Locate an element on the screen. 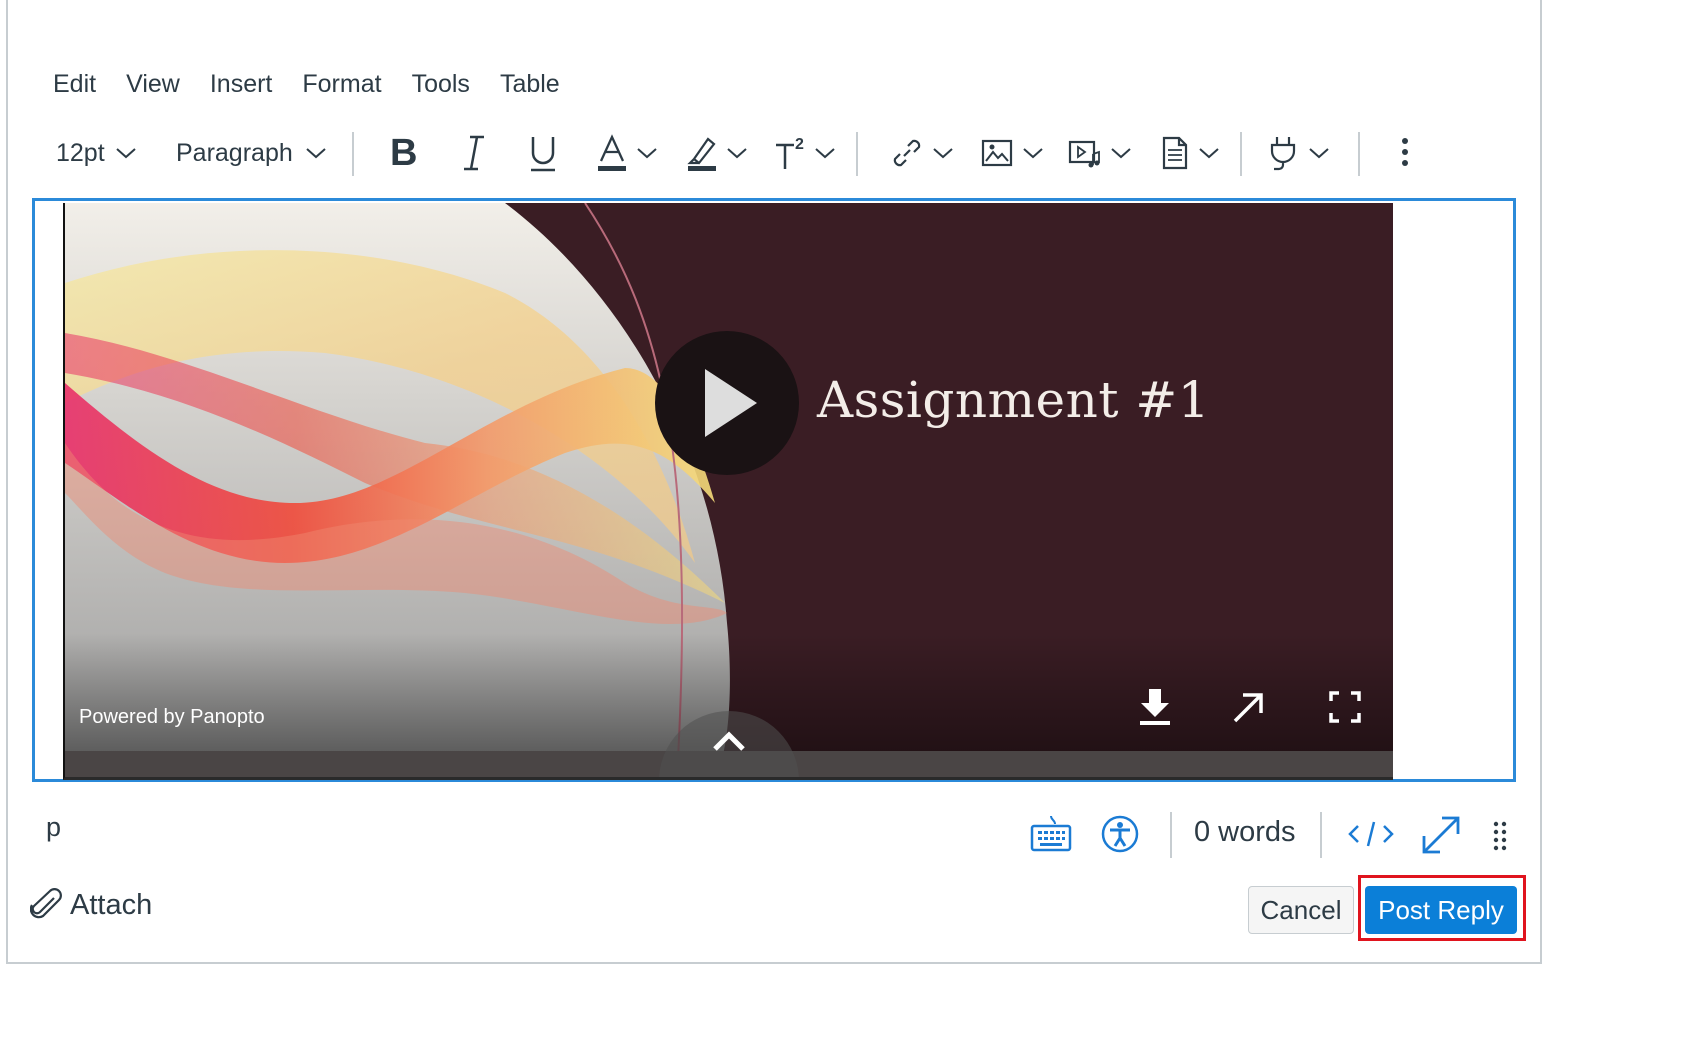 The width and height of the screenshot is (1702, 1064). fullscreen-icon is located at coordinates (1345, 707).